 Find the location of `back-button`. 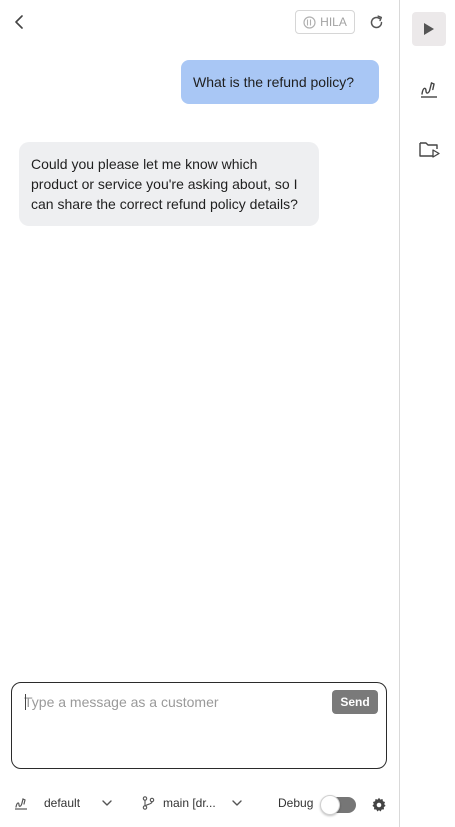

back-button is located at coordinates (20, 22).